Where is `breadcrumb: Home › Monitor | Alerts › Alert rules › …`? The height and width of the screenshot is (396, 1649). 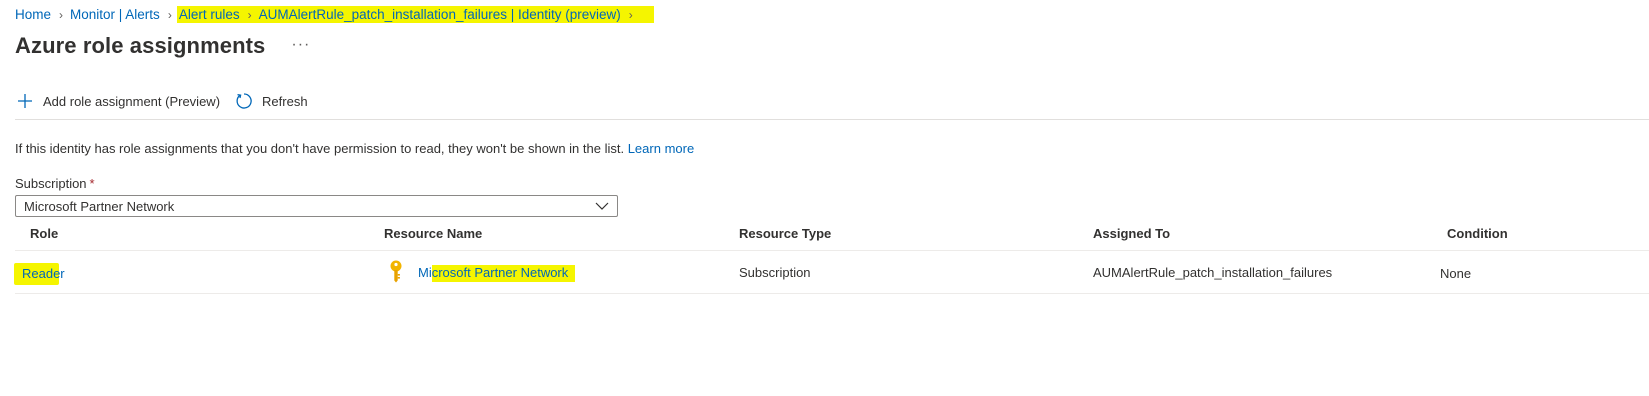
breadcrumb: Home › Monitor | Alerts › Alert rules › … is located at coordinates (334, 14).